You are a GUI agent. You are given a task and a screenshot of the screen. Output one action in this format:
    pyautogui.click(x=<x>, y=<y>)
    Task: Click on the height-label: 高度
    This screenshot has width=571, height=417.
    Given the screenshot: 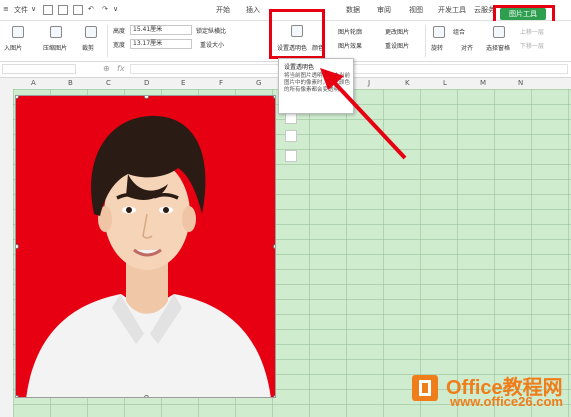 What is the action you would take?
    pyautogui.click(x=119, y=31)
    